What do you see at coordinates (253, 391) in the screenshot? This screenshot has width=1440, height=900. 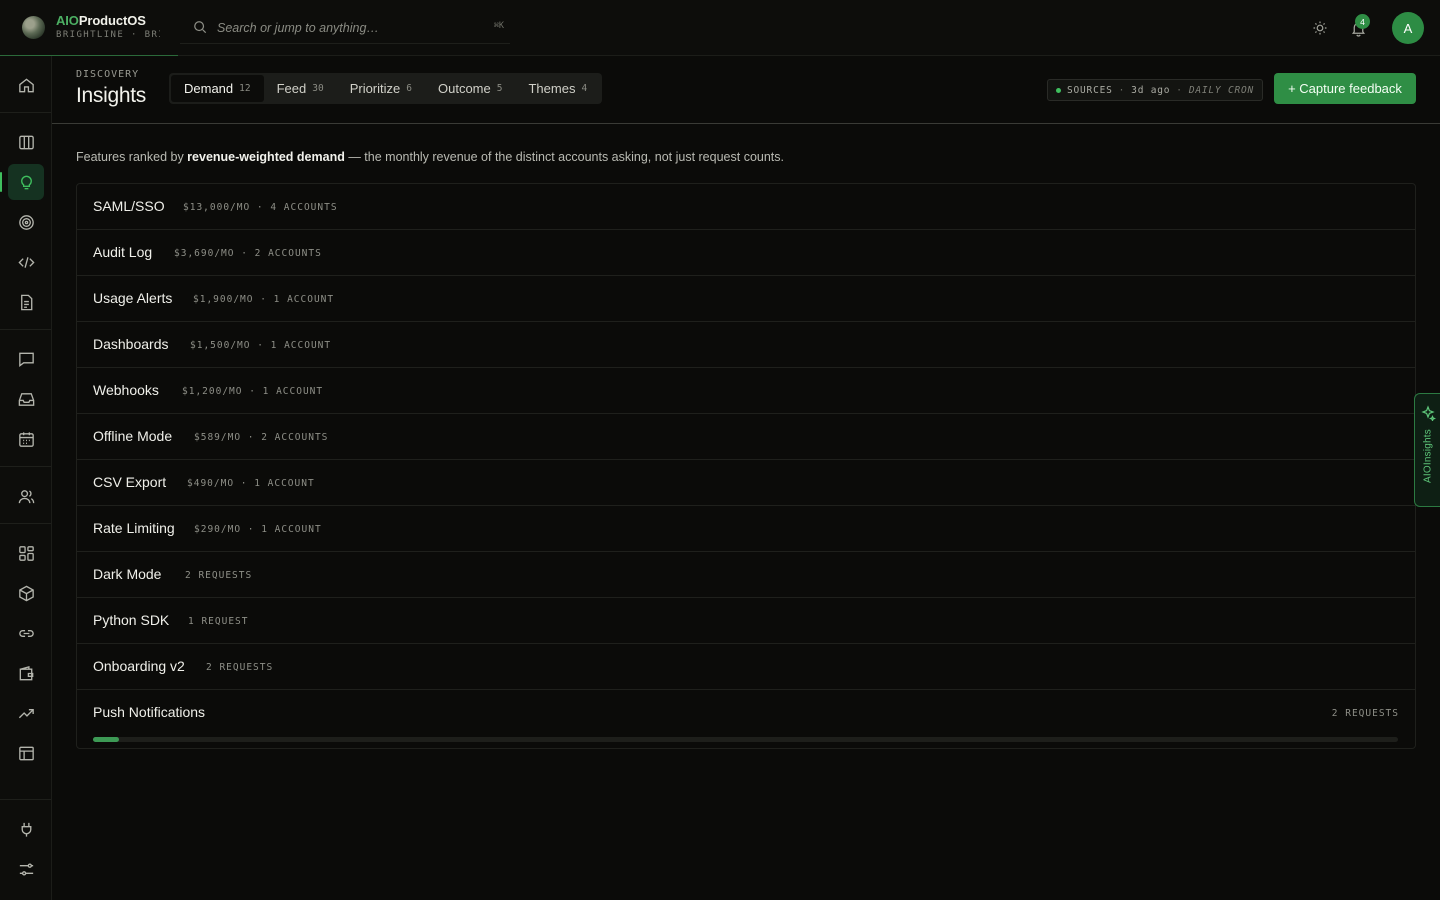 I see `feature-demand-meta: $1,200/MO · 1 ACCOUNT` at bounding box center [253, 391].